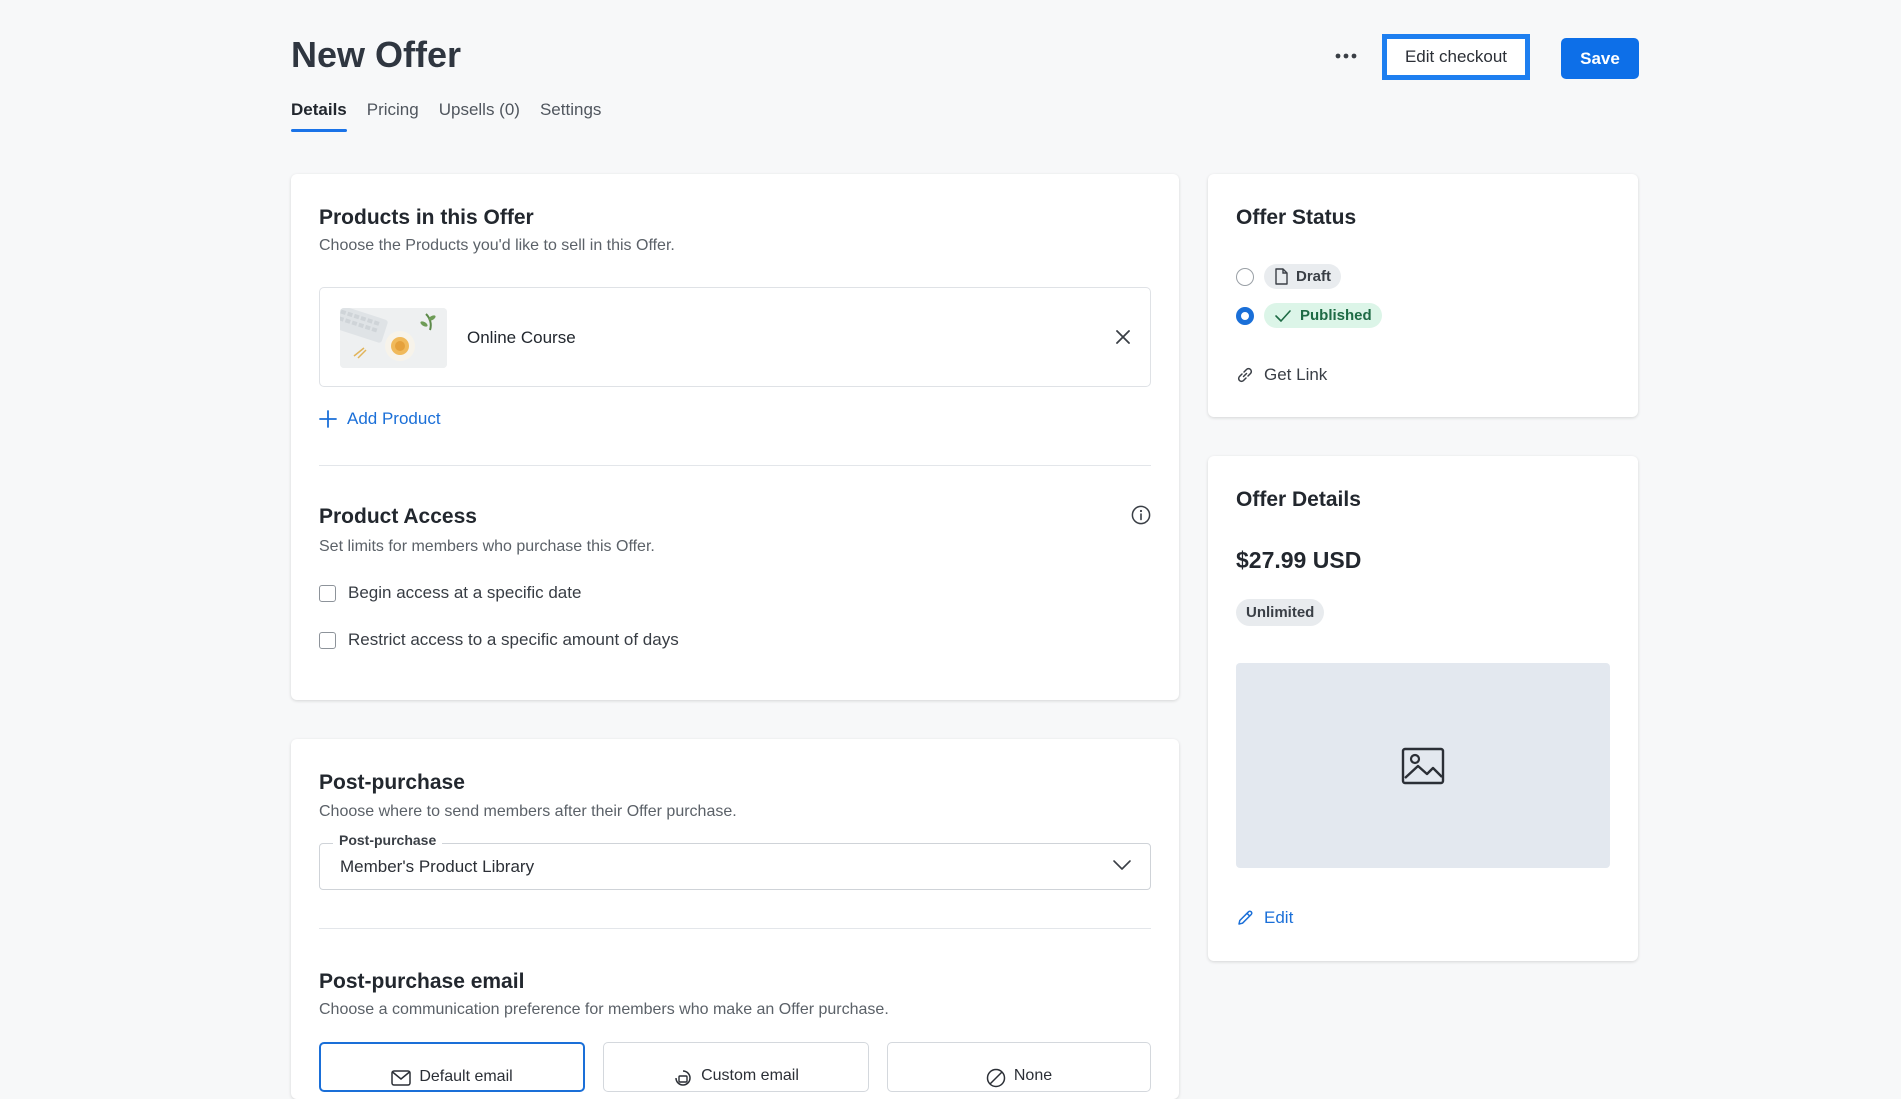 Image resolution: width=1901 pixels, height=1099 pixels. I want to click on close-icon, so click(1123, 337).